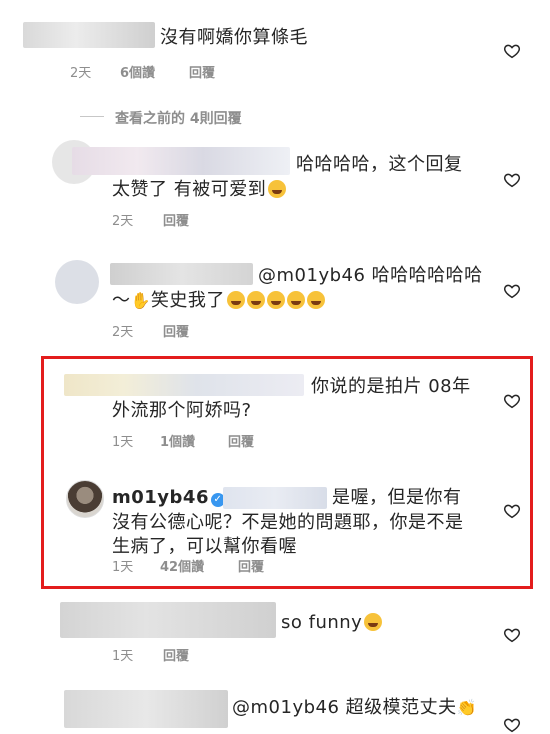 This screenshot has height=734, width=550. I want to click on laughing-tears-emoji-icon, so click(373, 622).